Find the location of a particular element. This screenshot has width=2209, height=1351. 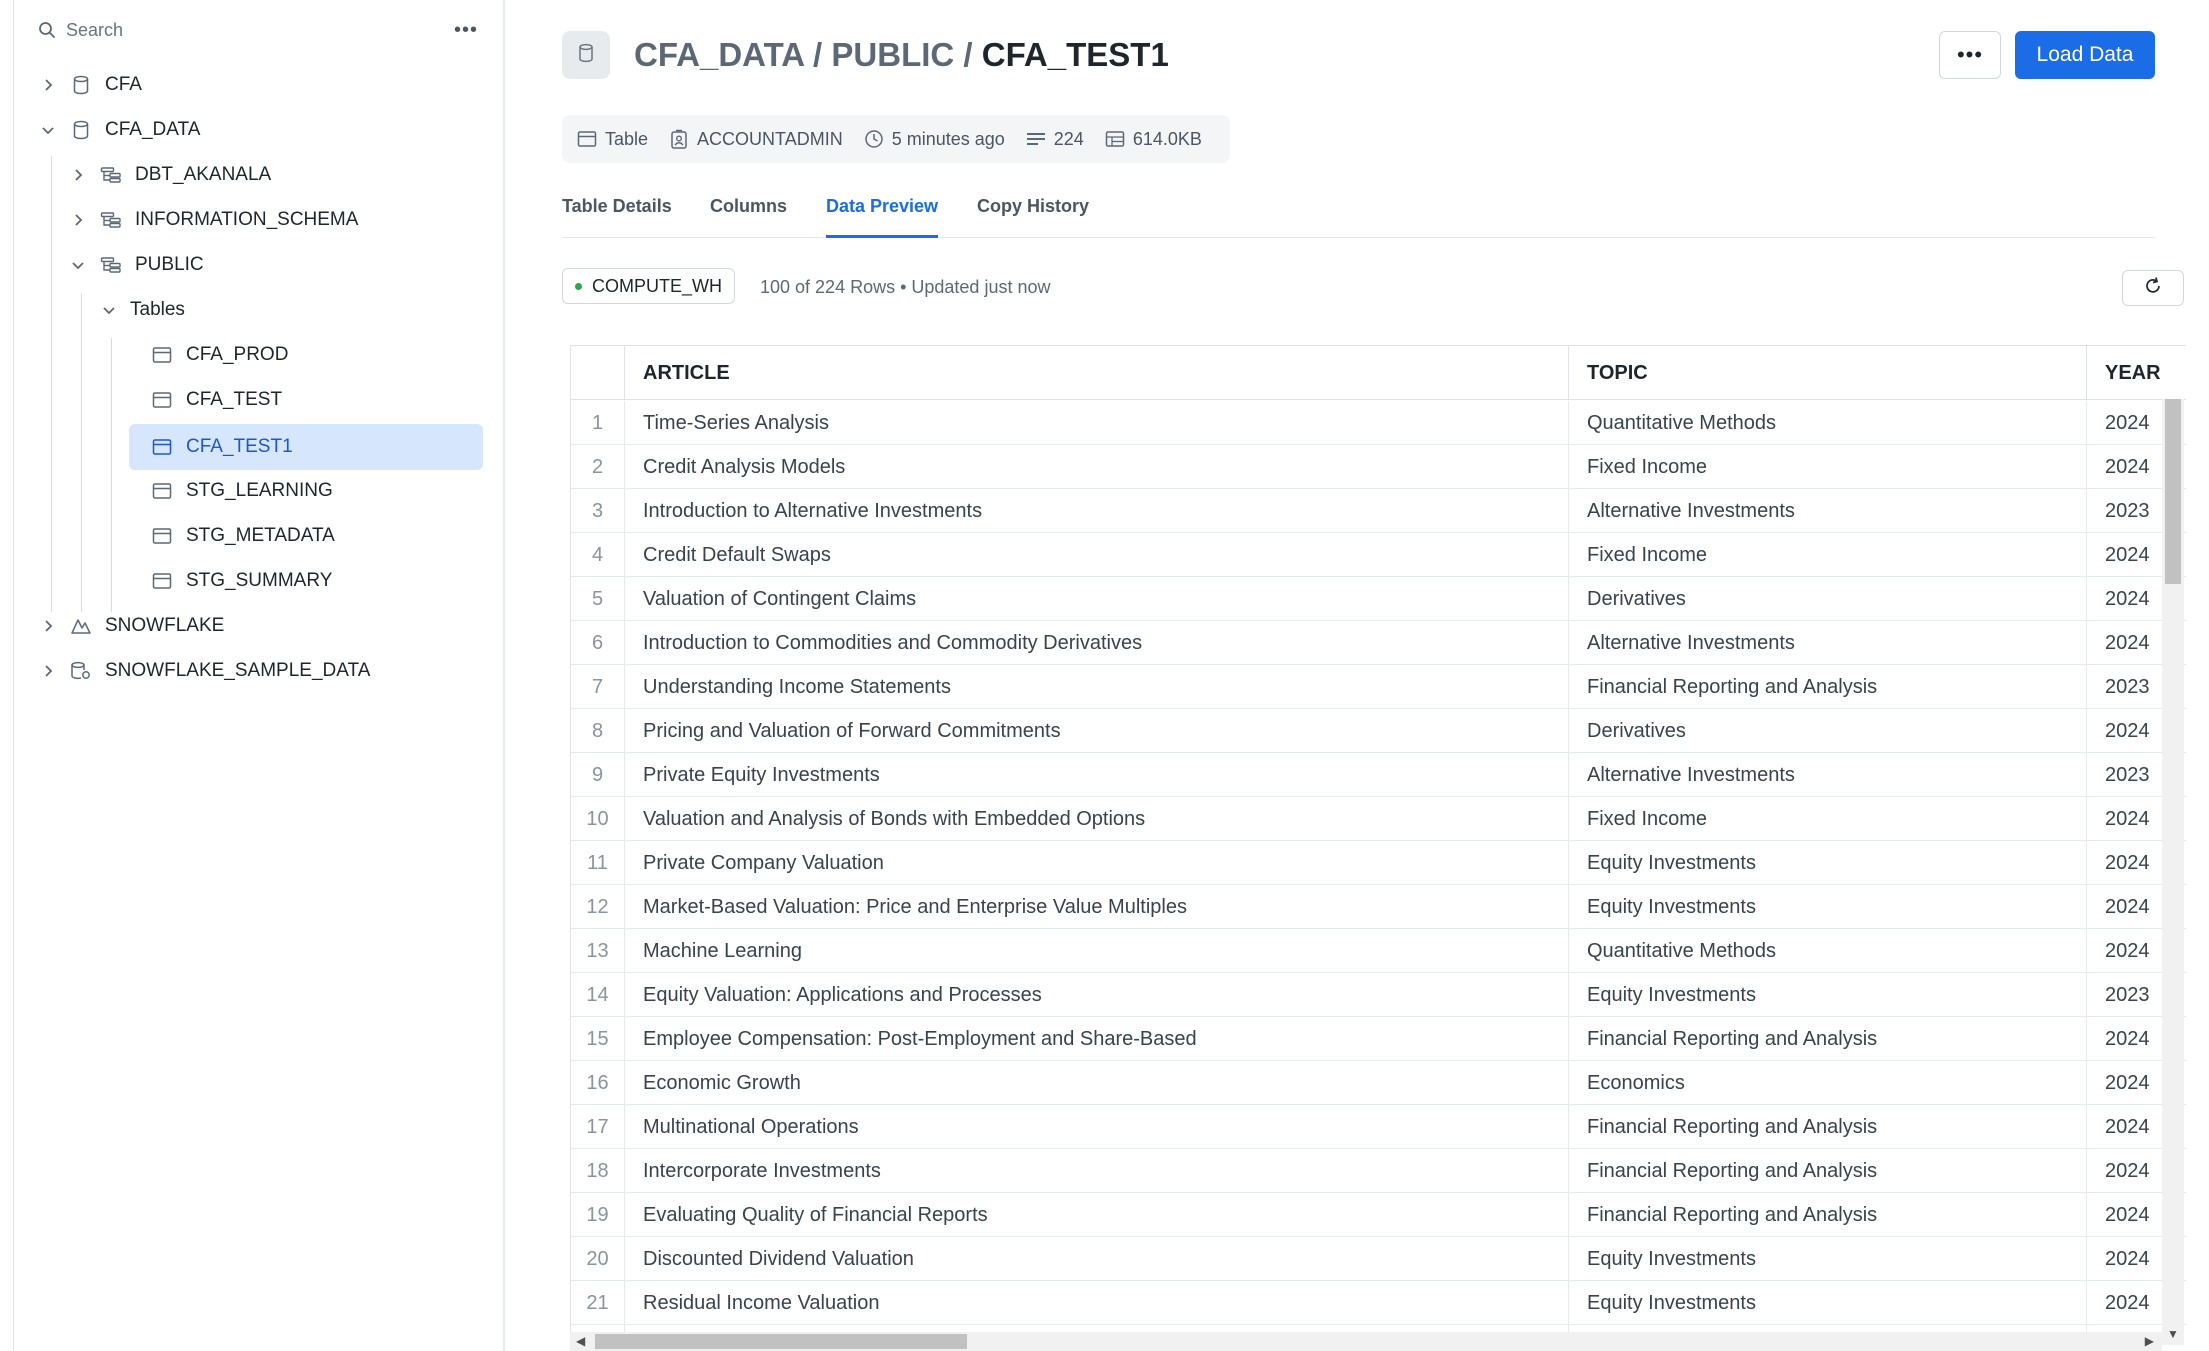

row-number-cell: 9 is located at coordinates (598, 775).